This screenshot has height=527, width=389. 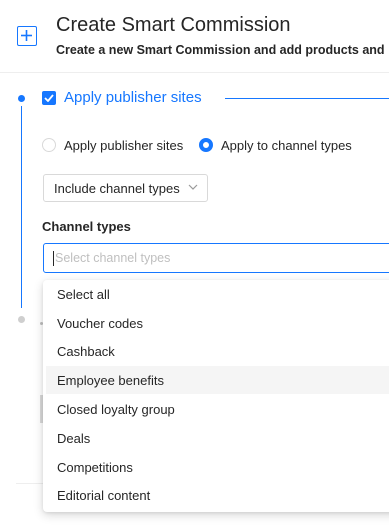 I want to click on option-employee-benefits: Employee benefits, so click(x=217, y=380).